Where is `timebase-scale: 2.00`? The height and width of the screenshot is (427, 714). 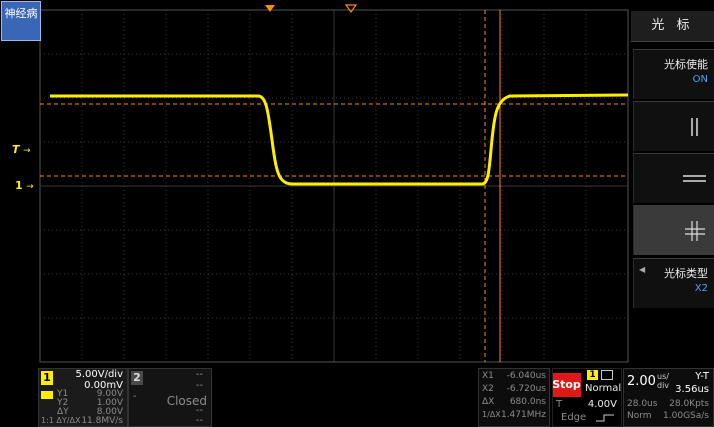
timebase-scale: 2.00 is located at coordinates (641, 381).